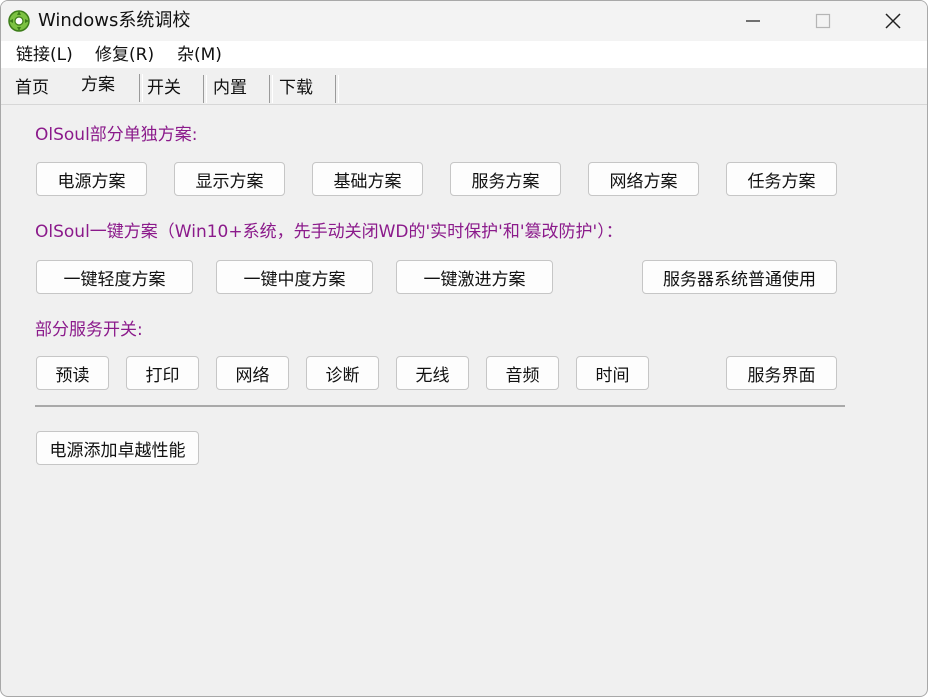 Image resolution: width=930 pixels, height=699 pixels. Describe the element at coordinates (98, 85) in the screenshot. I see `tab-plans-label: 方案` at that location.